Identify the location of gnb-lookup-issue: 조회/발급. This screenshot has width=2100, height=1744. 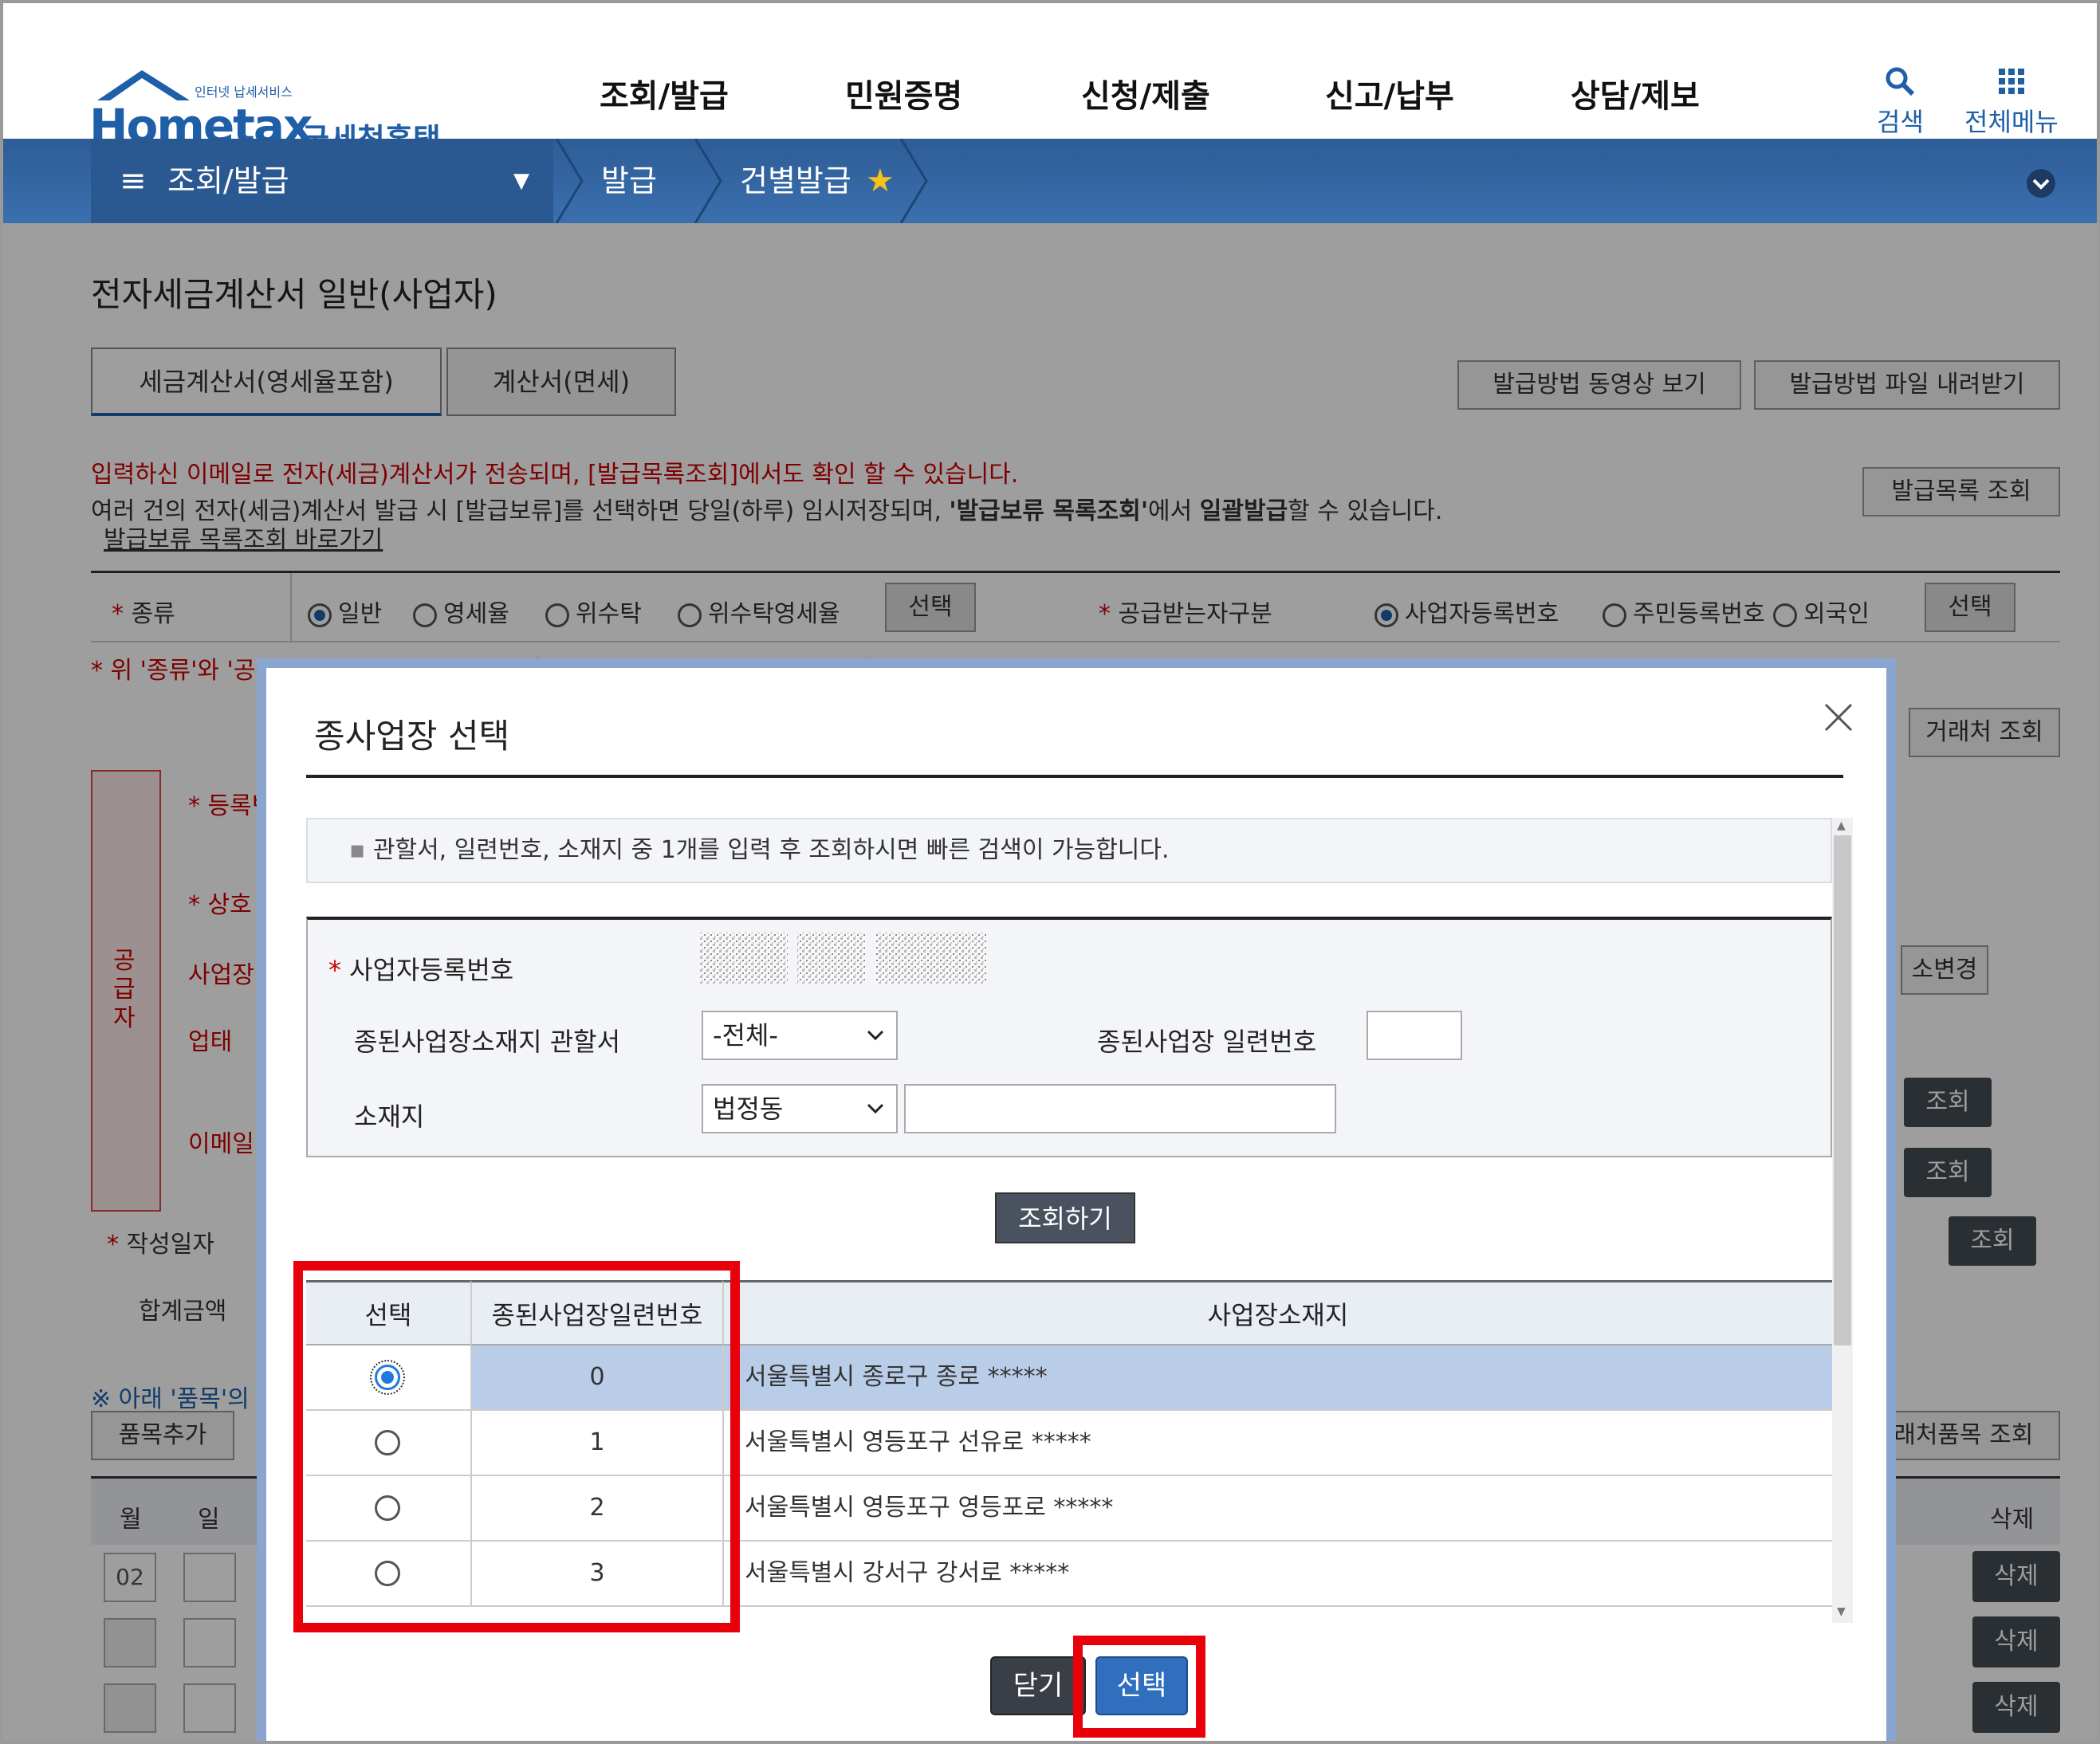
(664, 93).